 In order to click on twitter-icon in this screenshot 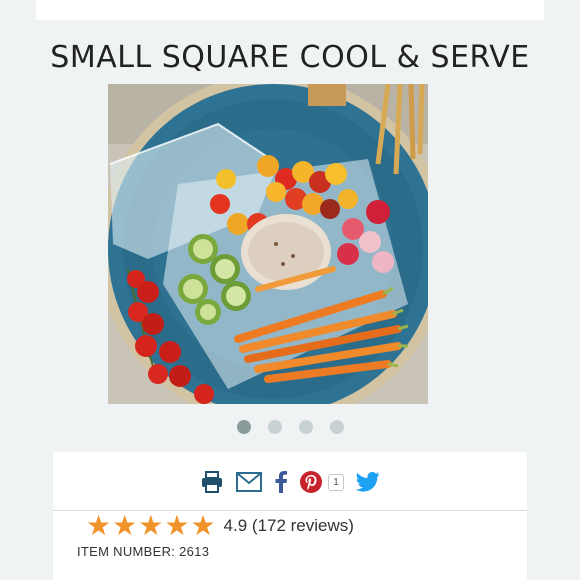, I will do `click(367, 482)`.